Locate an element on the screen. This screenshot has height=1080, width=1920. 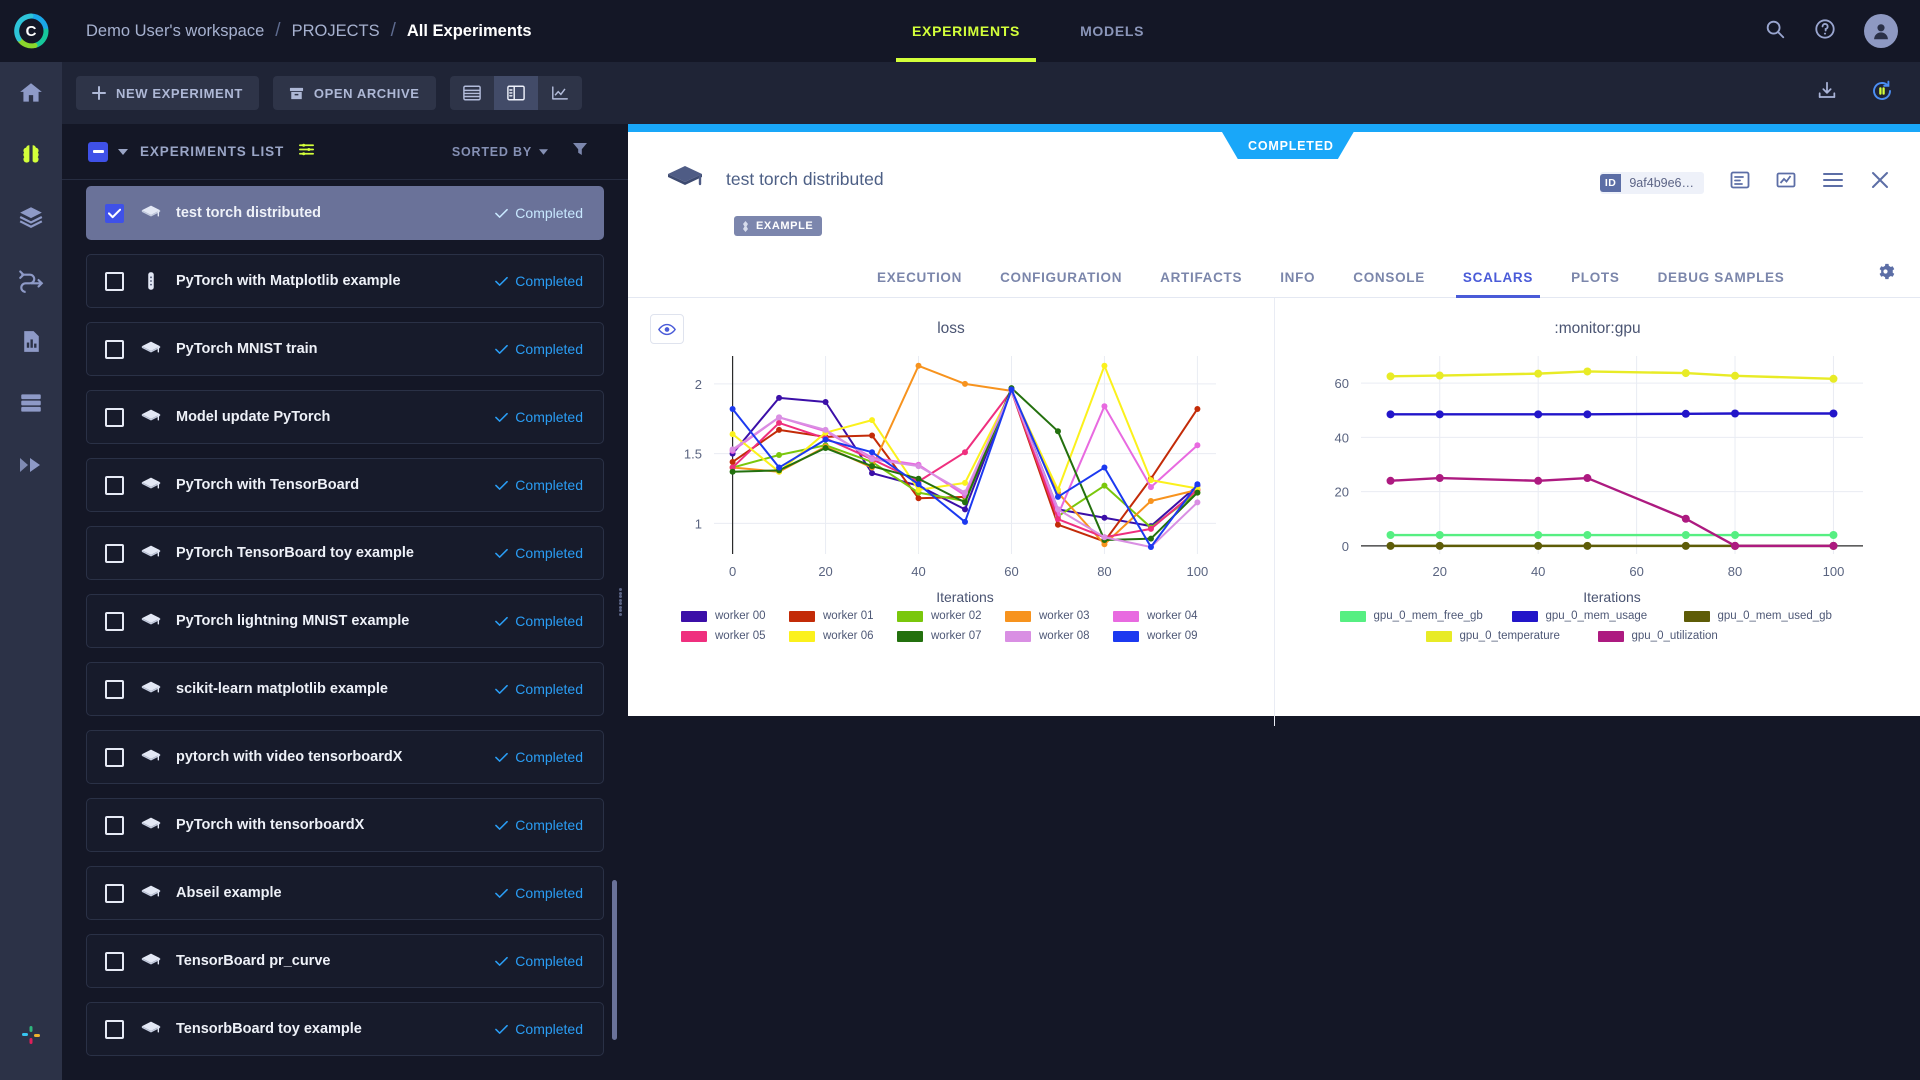
sidebar-item-projects-brain is located at coordinates (31, 155).